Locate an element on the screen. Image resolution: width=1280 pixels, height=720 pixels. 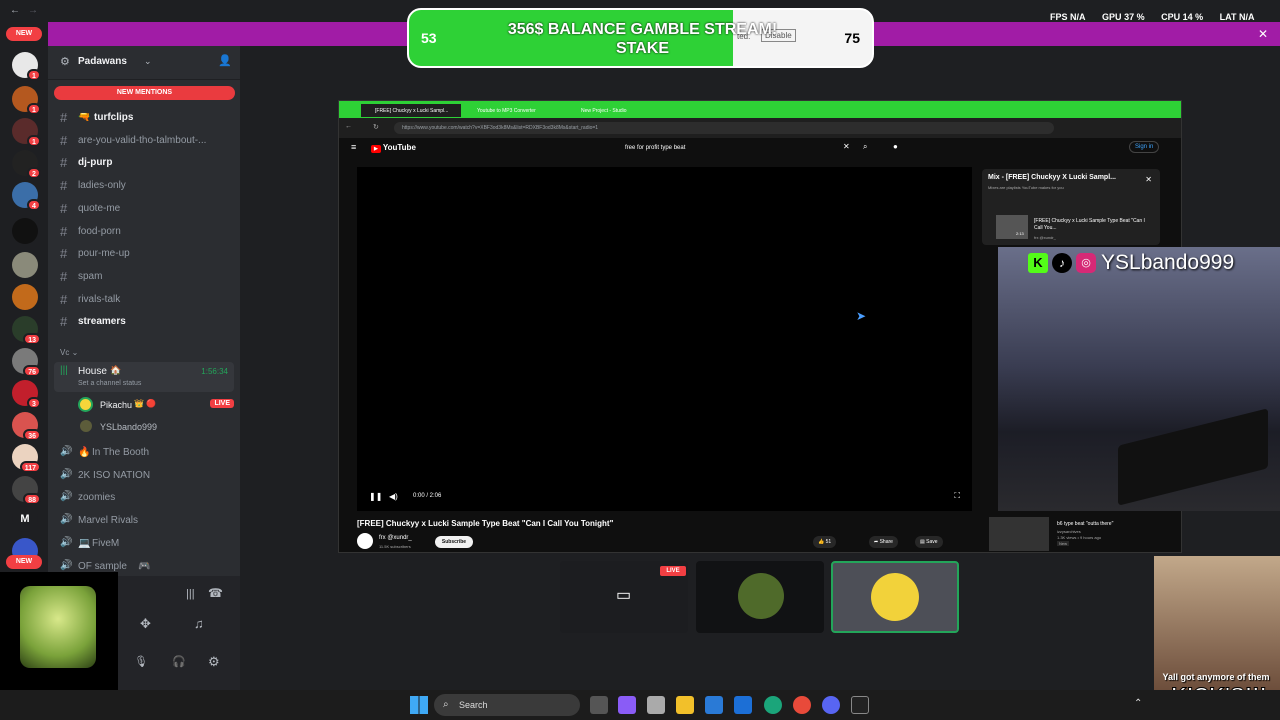
taskbar-search: ⌕ Search is located at coordinates (507, 705).